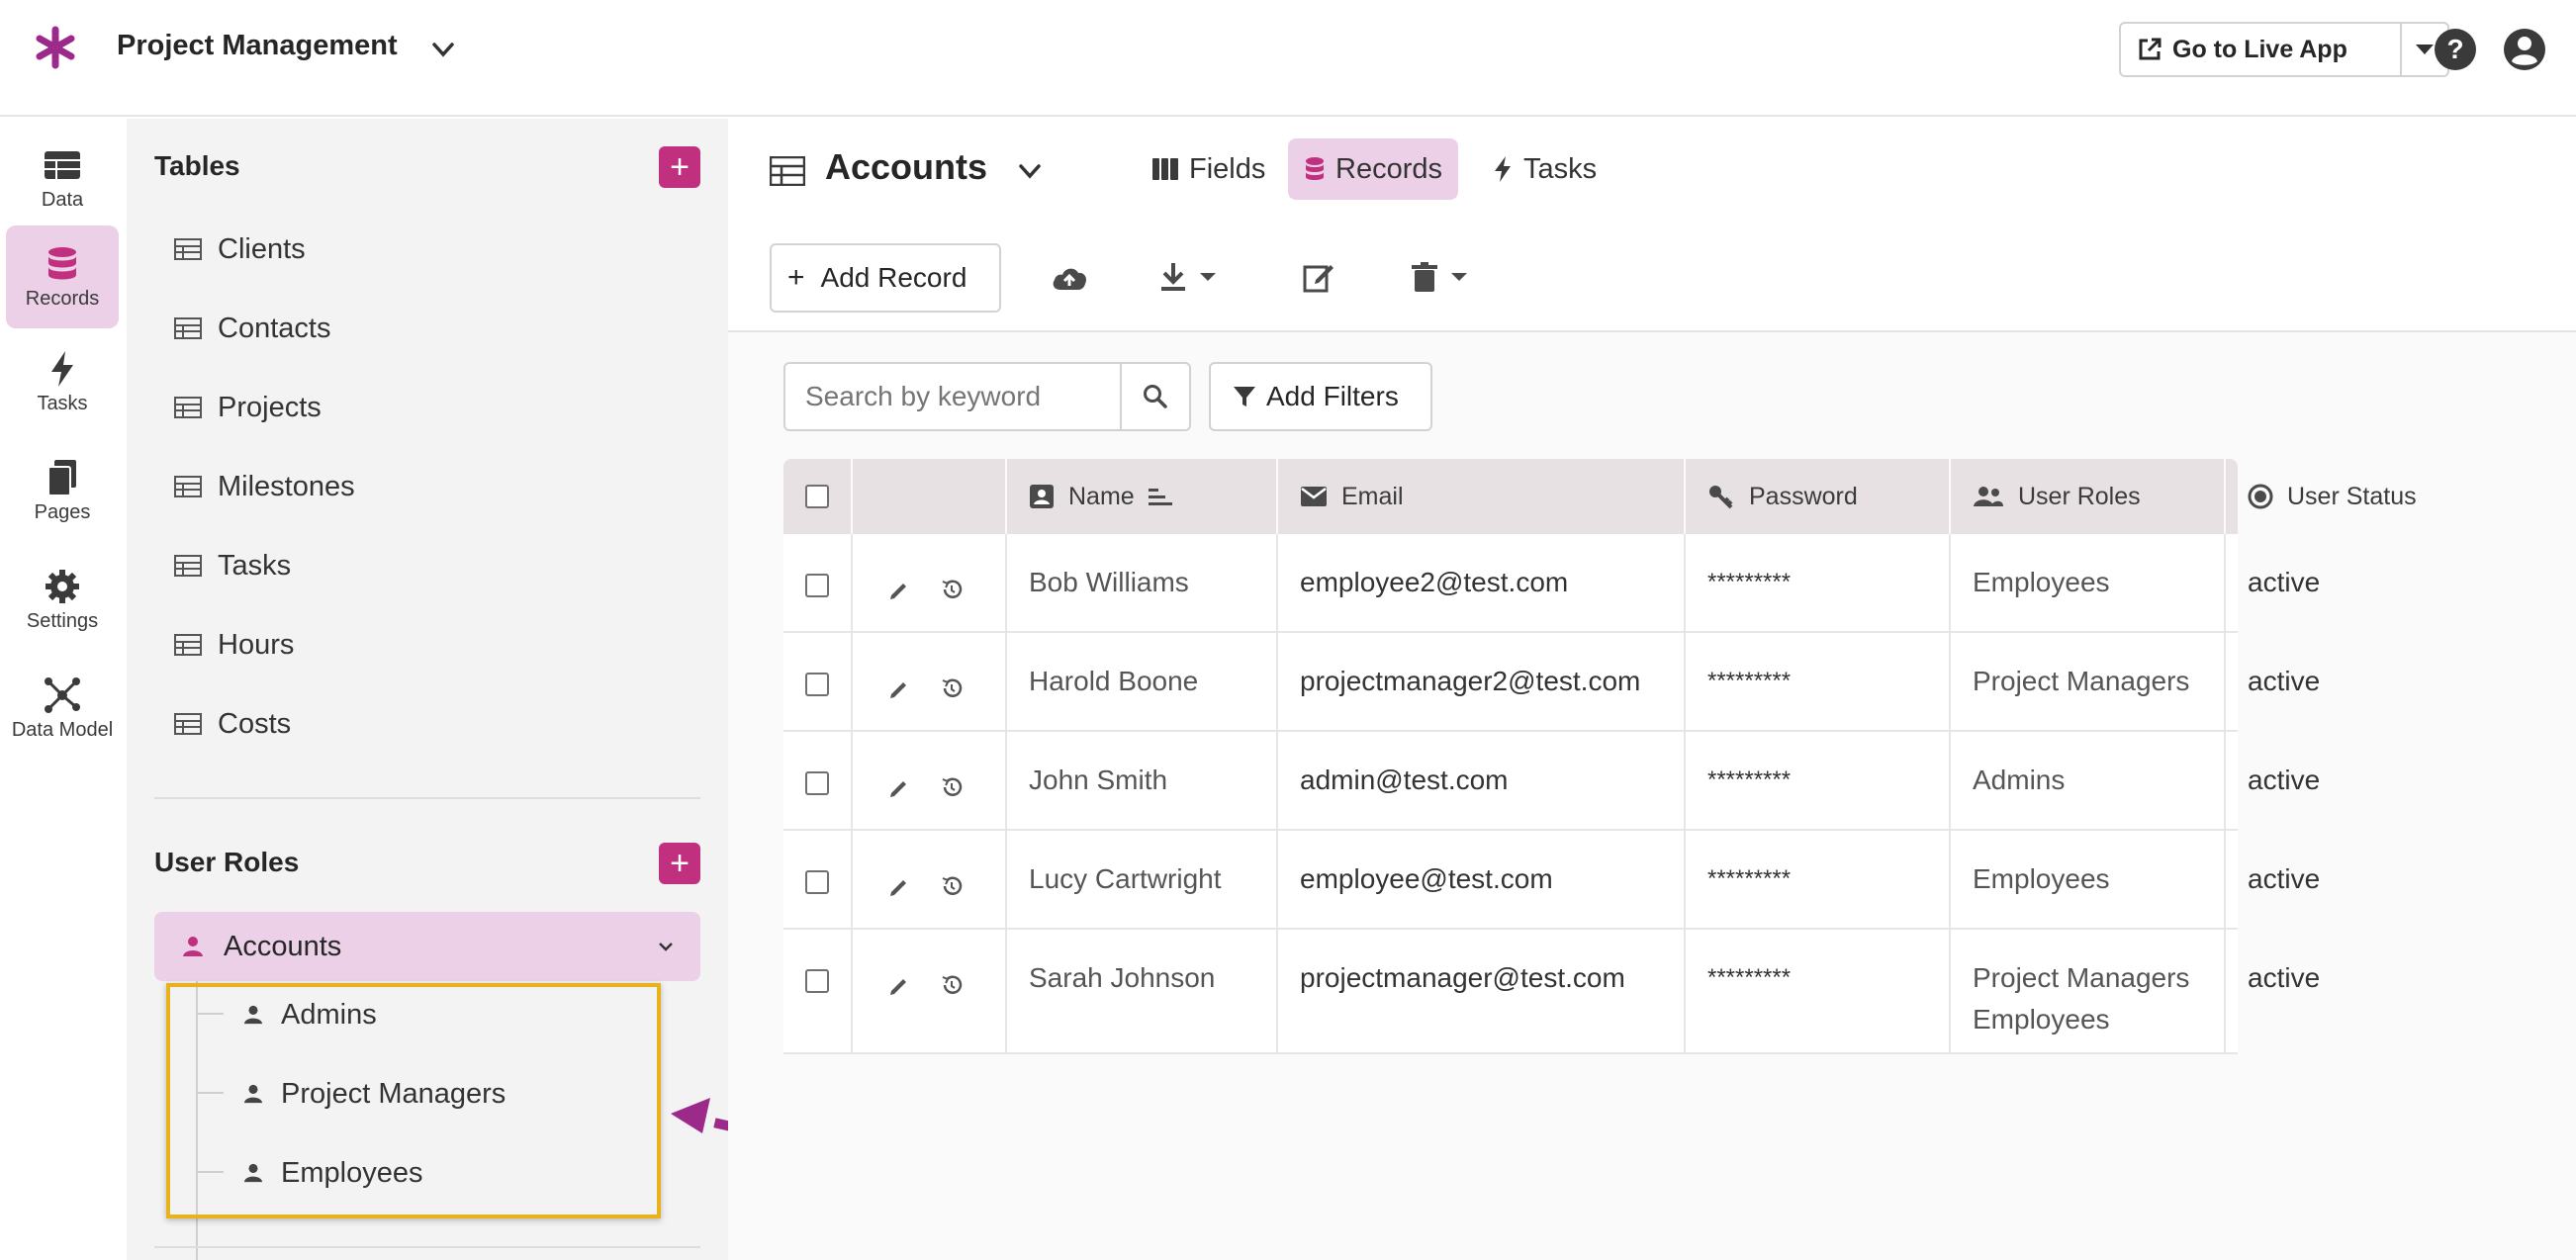  Describe the element at coordinates (248, 407) in the screenshot. I see `table-item-projects: Projects` at that location.